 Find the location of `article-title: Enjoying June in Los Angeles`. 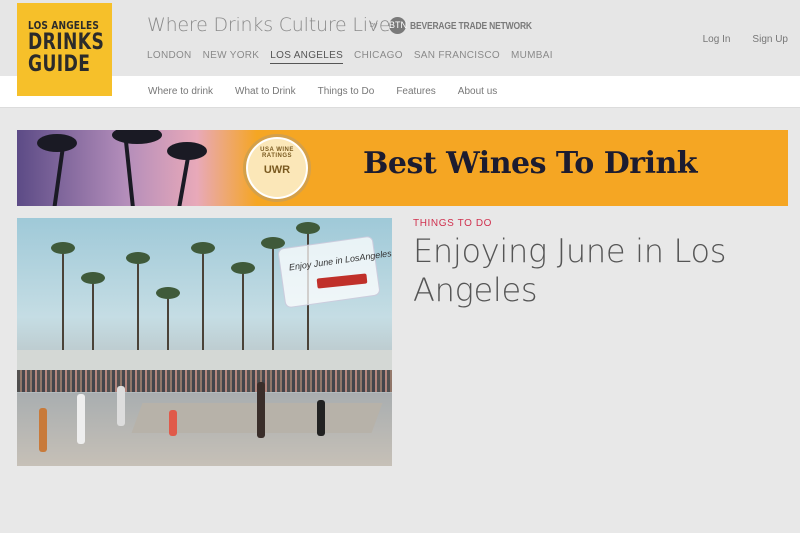

article-title: Enjoying June in Los Angeles is located at coordinates (598, 271).